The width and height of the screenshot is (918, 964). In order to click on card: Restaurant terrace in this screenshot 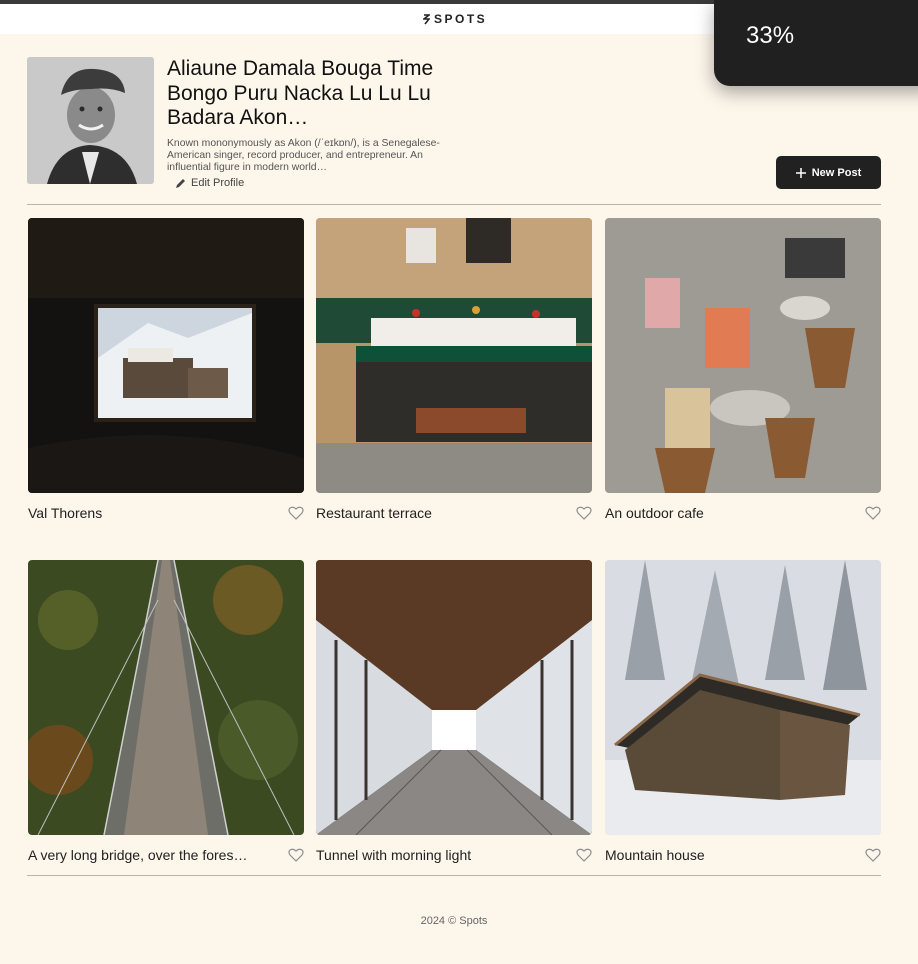, I will do `click(454, 369)`.